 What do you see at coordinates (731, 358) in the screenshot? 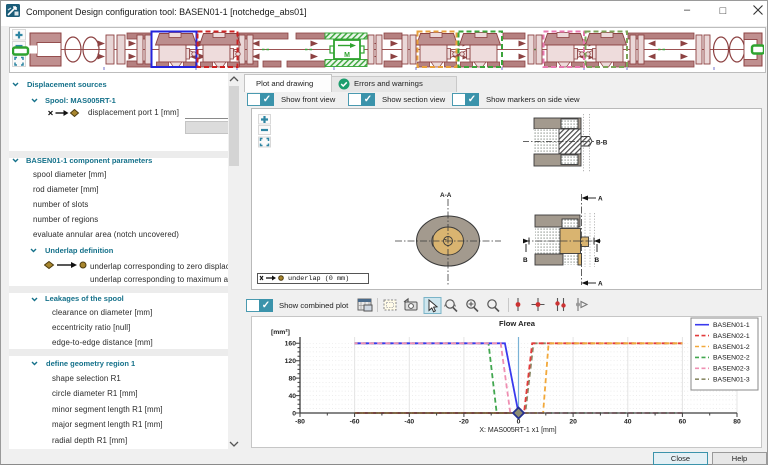
I see `svg-text: BASEN02-2` at bounding box center [731, 358].